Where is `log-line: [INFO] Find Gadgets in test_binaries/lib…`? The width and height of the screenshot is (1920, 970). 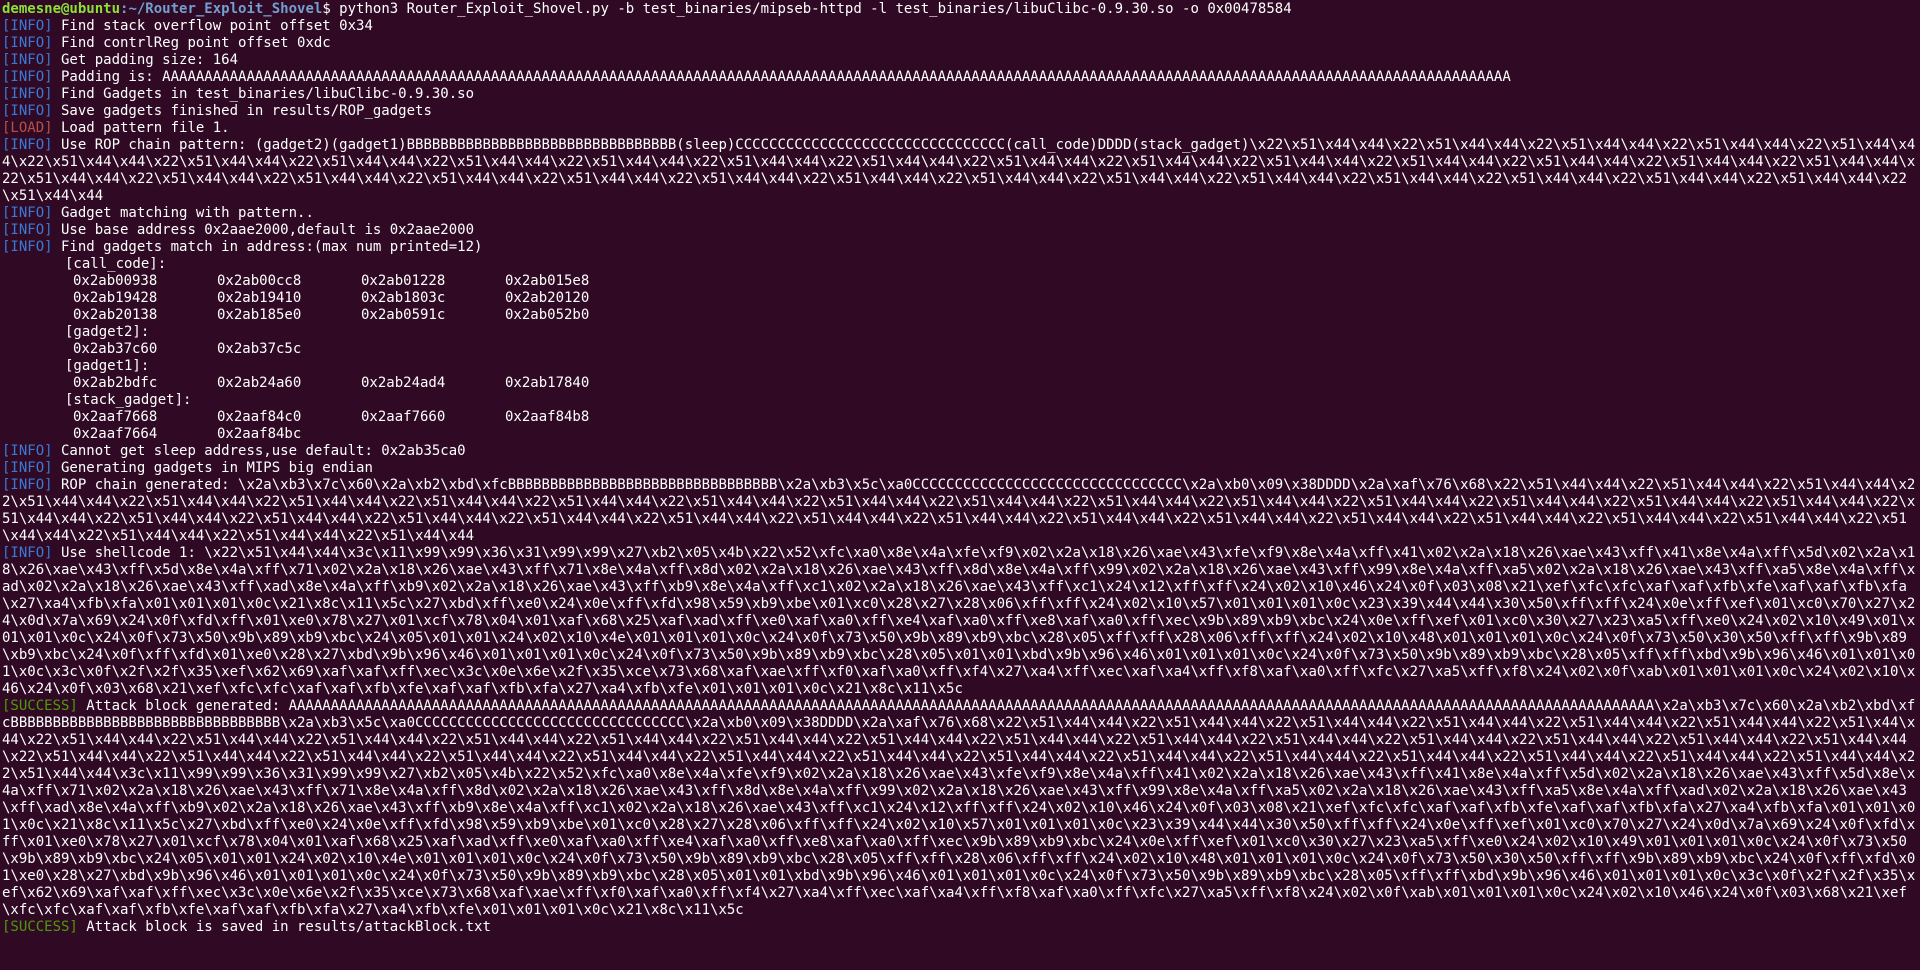 log-line: [INFO] Find Gadgets in test_binaries/lib… is located at coordinates (960, 94).